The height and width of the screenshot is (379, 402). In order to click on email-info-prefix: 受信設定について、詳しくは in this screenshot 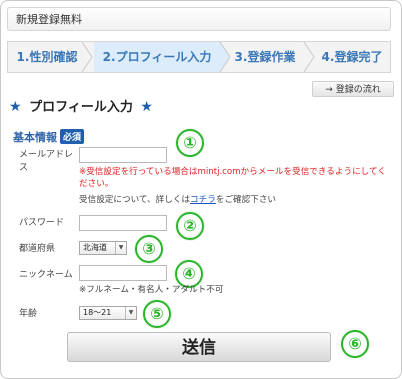, I will do `click(135, 200)`.